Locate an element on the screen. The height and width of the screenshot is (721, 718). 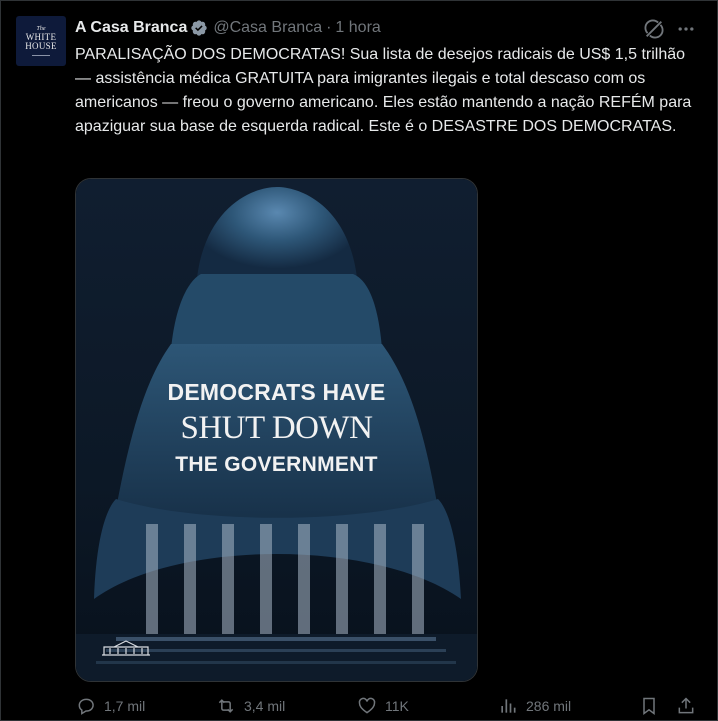
tweet-timestamp: 1 hora is located at coordinates (357, 28).